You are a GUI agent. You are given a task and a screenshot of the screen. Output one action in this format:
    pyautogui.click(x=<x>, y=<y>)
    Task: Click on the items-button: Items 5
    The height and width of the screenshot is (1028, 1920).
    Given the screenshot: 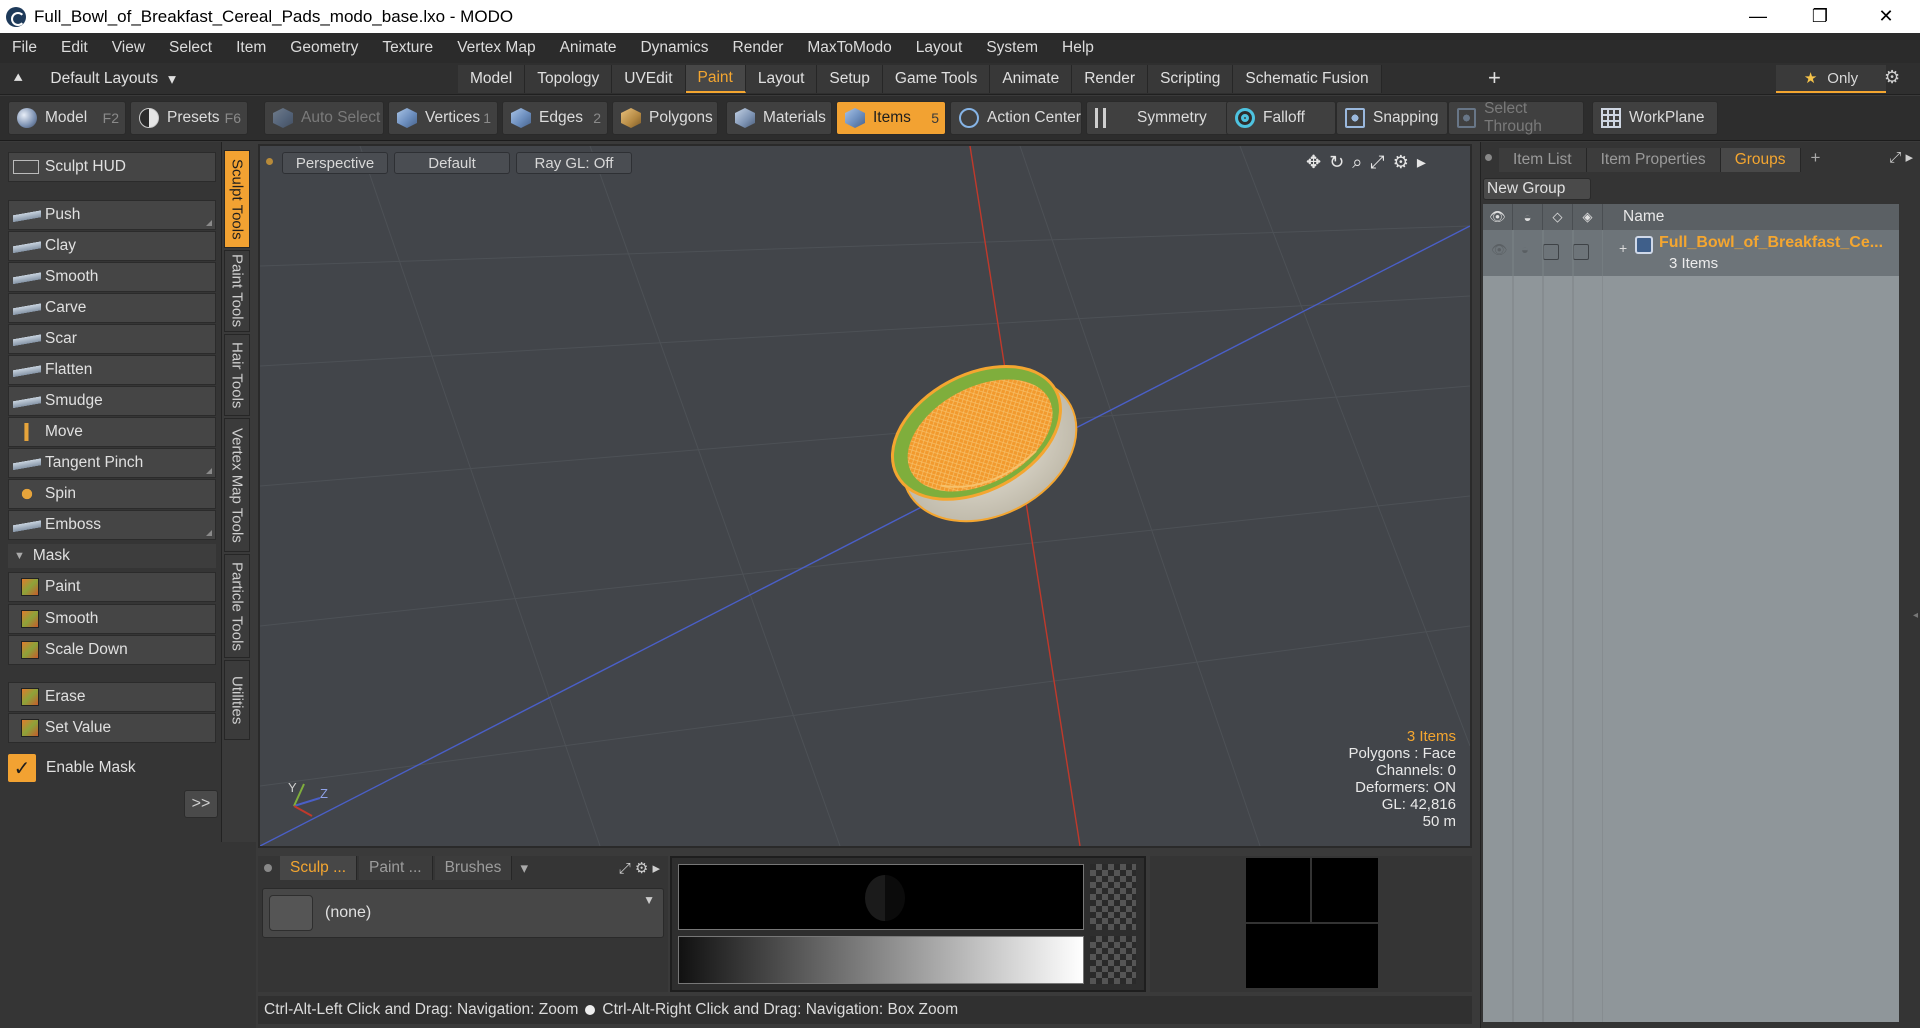 What is the action you would take?
    pyautogui.click(x=891, y=118)
    